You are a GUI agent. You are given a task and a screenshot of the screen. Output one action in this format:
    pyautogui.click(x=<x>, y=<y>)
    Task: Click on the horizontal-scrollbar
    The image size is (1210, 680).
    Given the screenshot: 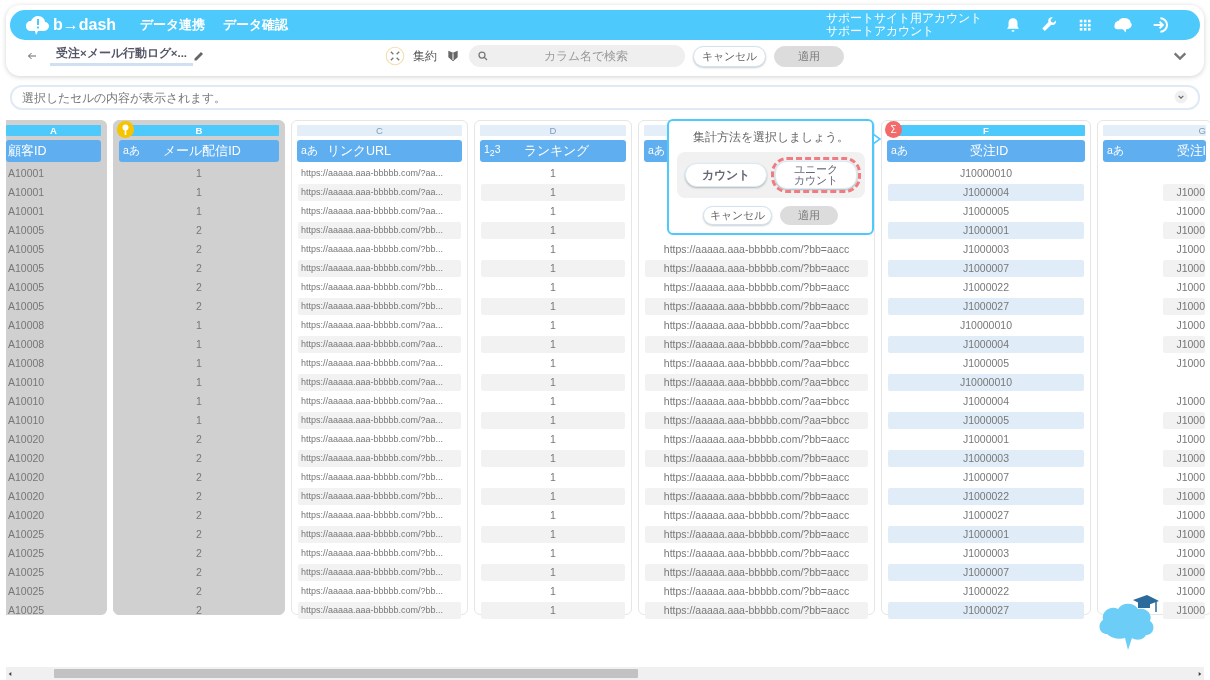 What is the action you would take?
    pyautogui.click(x=605, y=673)
    